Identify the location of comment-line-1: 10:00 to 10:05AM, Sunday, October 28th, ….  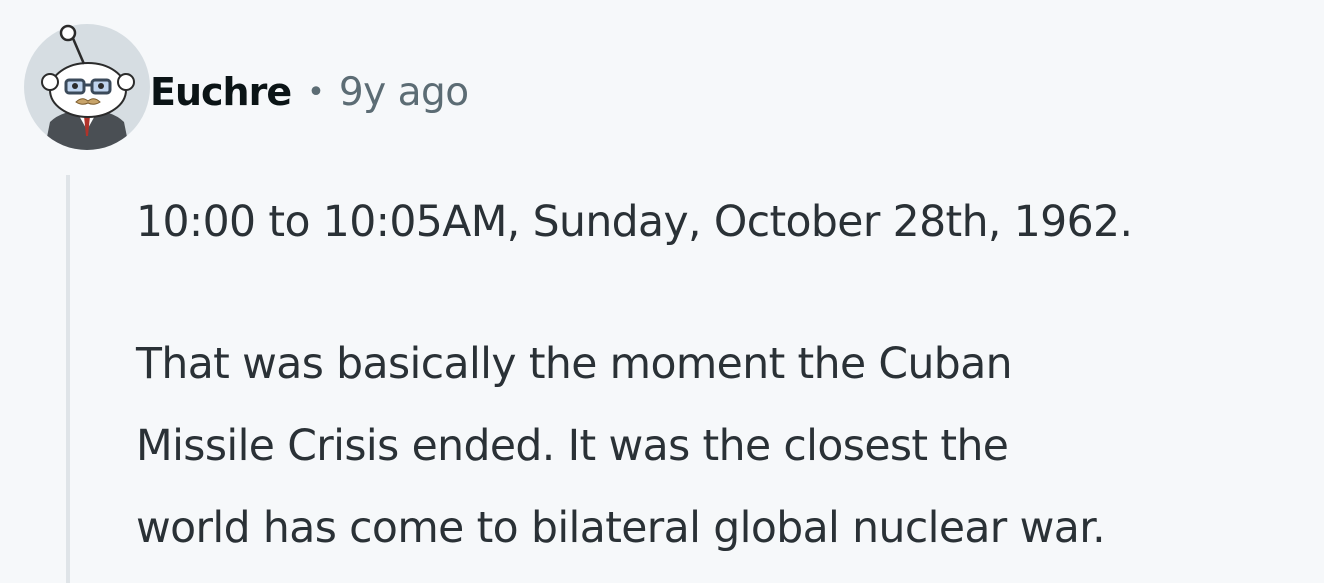
(634, 222).